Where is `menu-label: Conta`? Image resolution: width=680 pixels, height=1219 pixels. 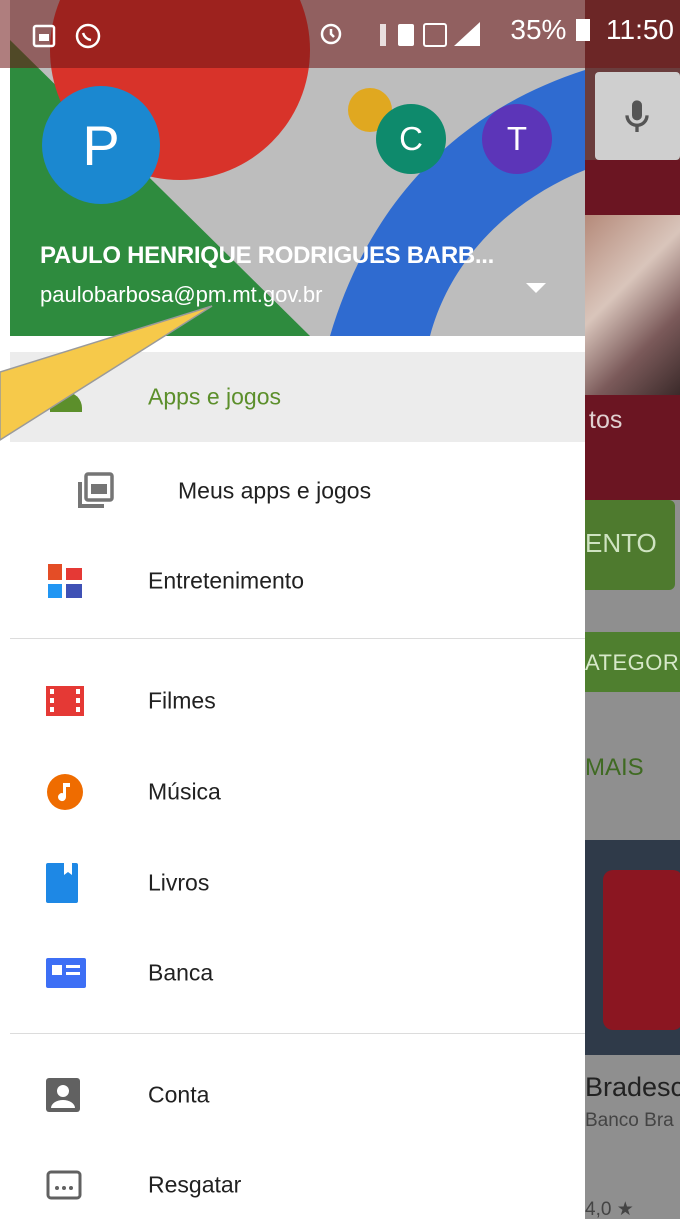 menu-label: Conta is located at coordinates (179, 1094).